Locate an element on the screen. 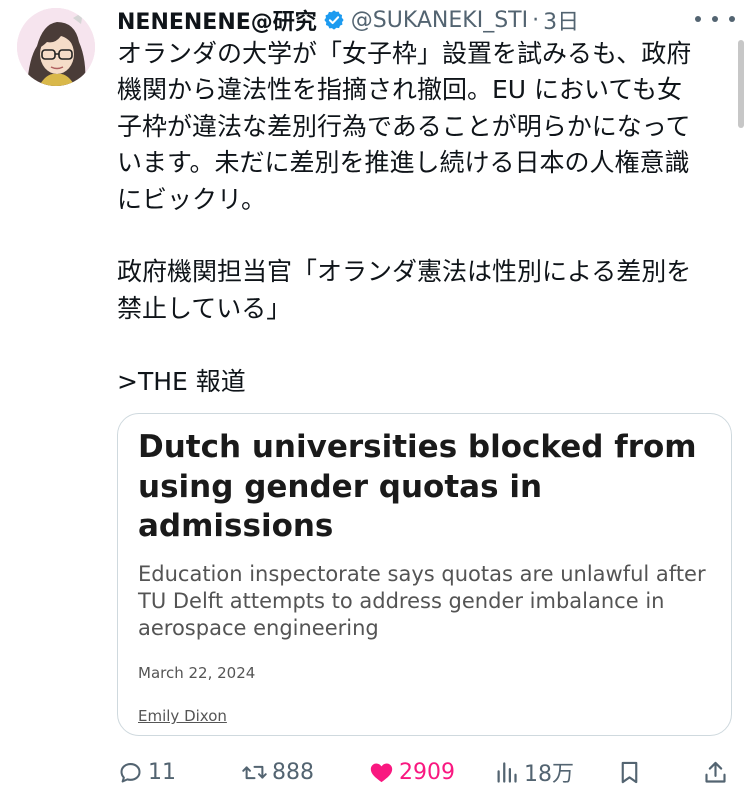  card-date: March 22, 2024 is located at coordinates (197, 673).